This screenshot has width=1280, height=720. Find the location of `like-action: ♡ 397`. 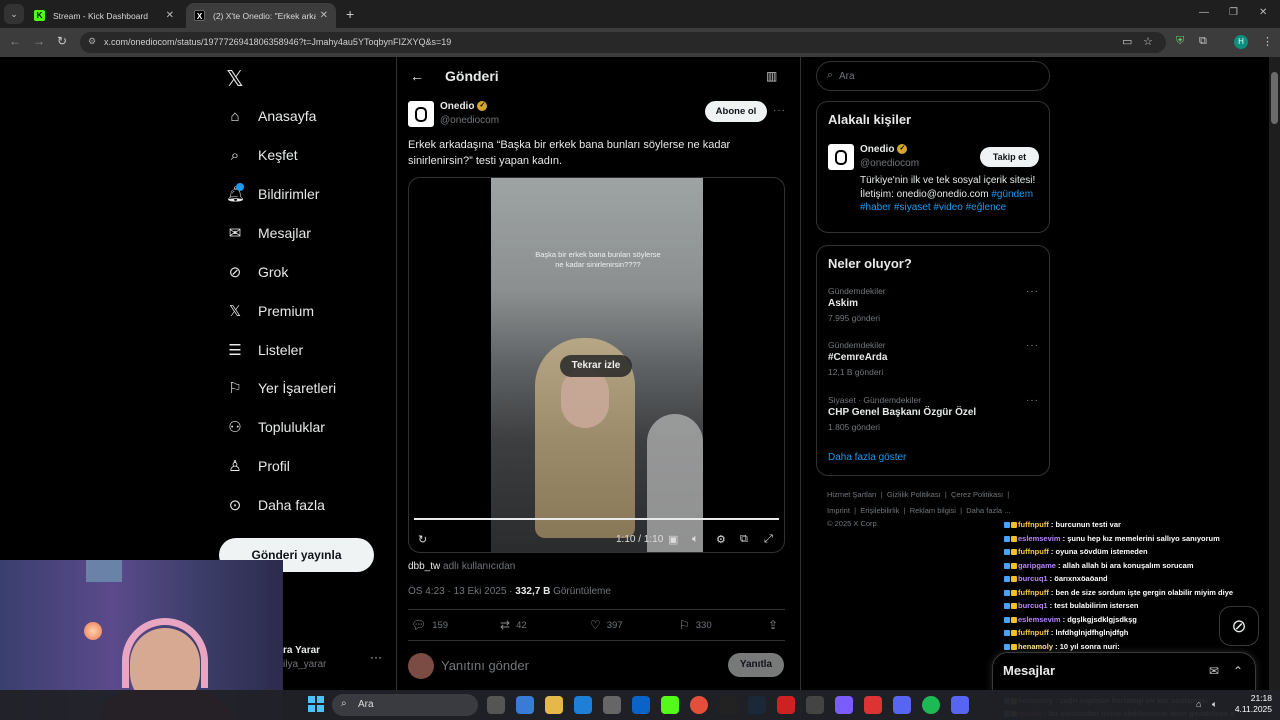

like-action: ♡ 397 is located at coordinates (606, 625).